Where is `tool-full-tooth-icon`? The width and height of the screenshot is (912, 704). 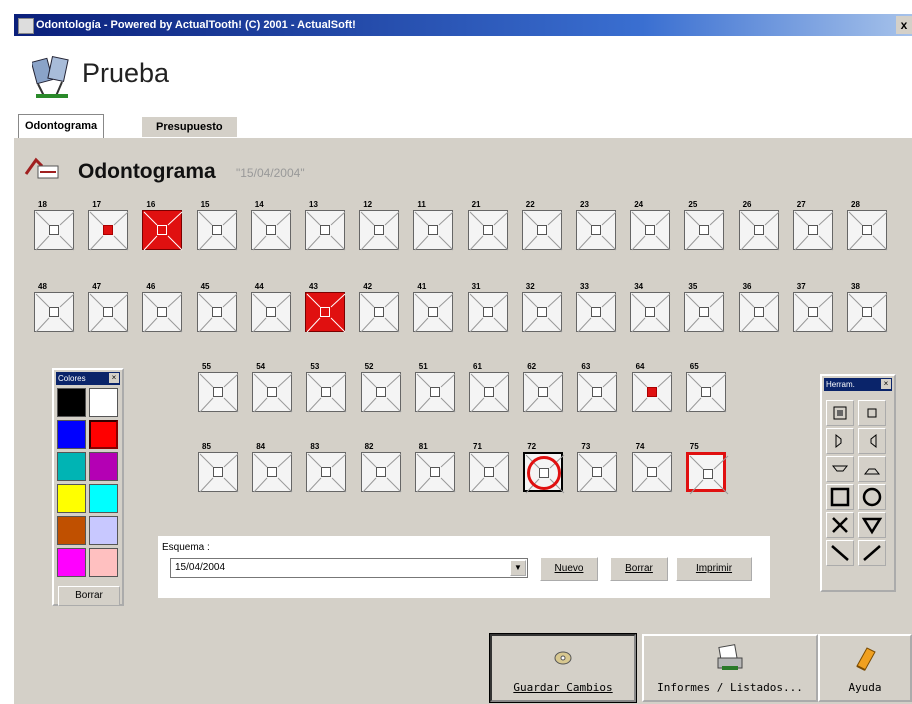 tool-full-tooth-icon is located at coordinates (840, 413).